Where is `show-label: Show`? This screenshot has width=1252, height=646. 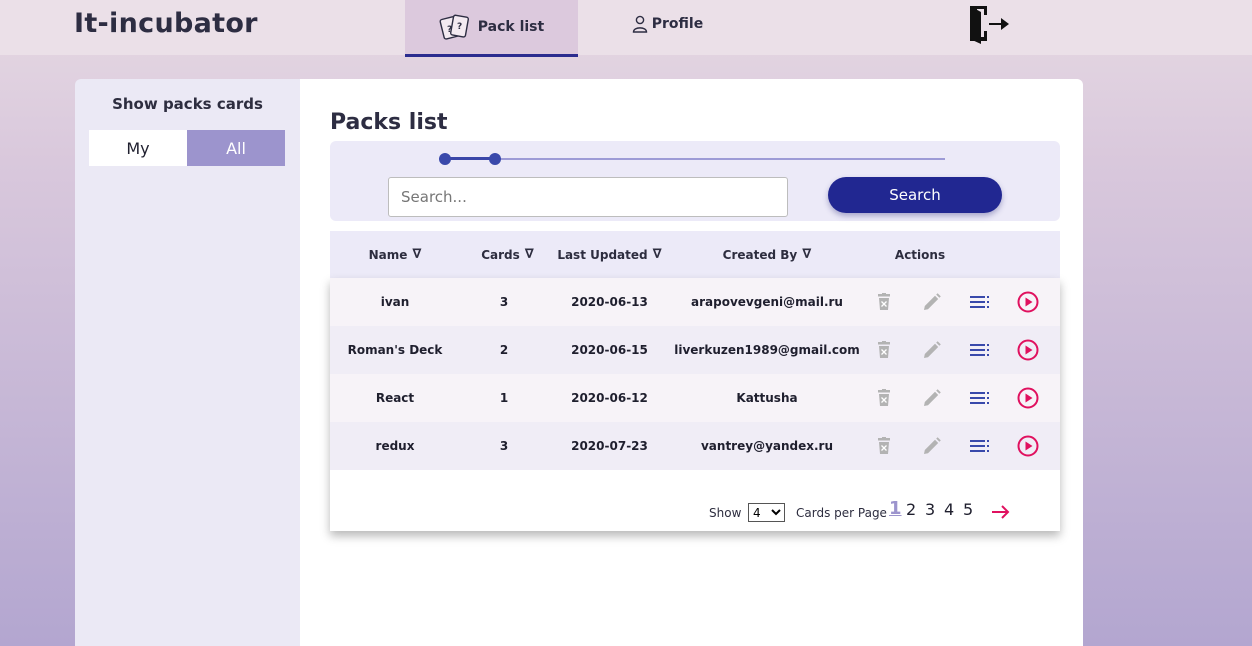
show-label: Show is located at coordinates (725, 513).